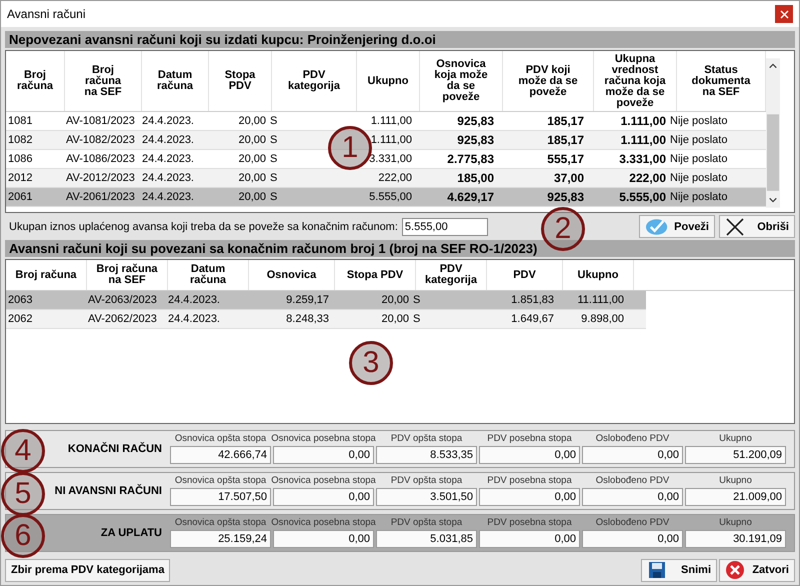  I want to click on column-header: Osnovica, so click(292, 275).